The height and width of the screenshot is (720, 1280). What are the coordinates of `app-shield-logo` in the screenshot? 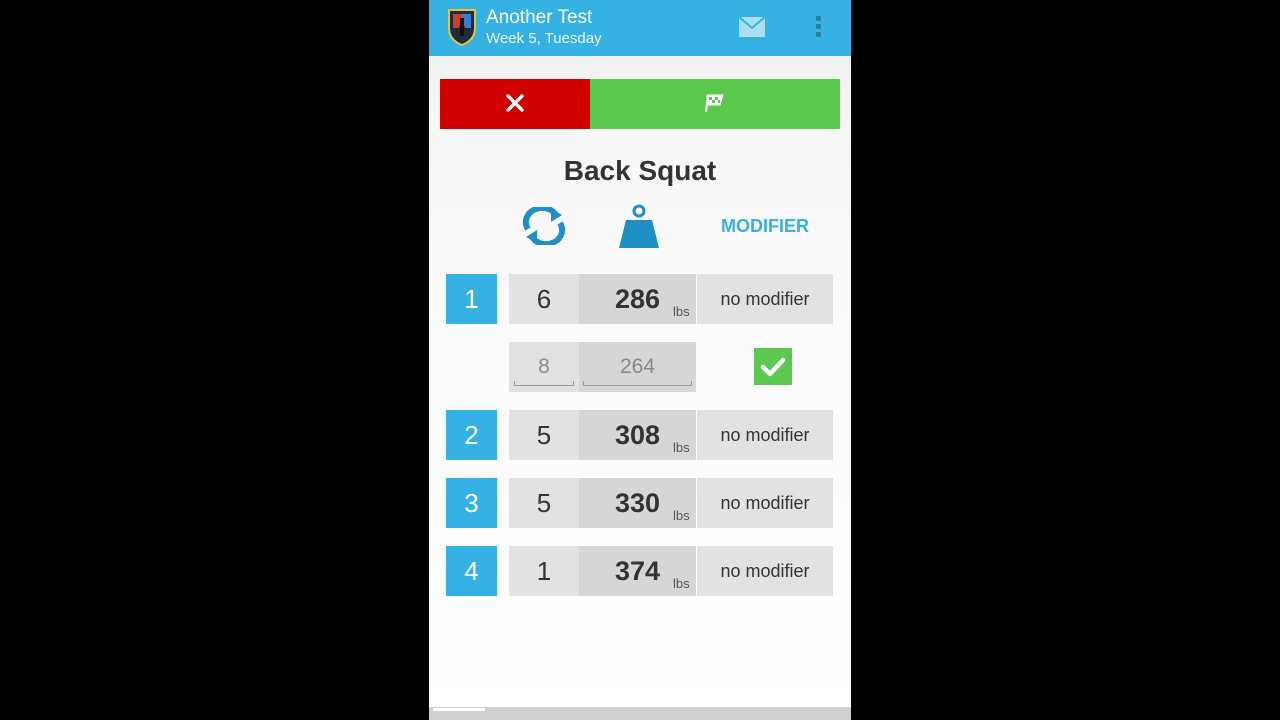 It's located at (462, 27).